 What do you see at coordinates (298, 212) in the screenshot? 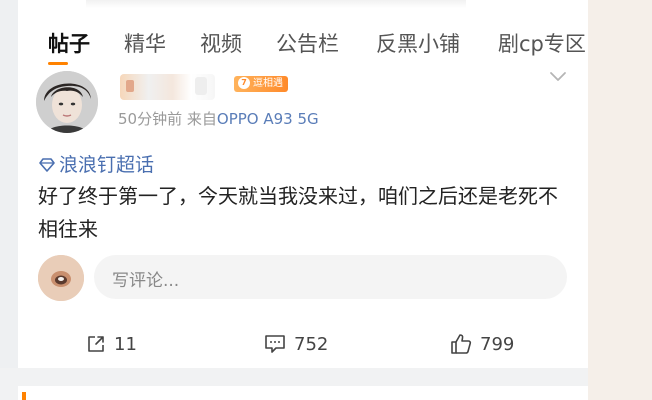
I see `post-content: 好了终于第一了，今天就当我没来过，咱们之后还是老死不相往来` at bounding box center [298, 212].